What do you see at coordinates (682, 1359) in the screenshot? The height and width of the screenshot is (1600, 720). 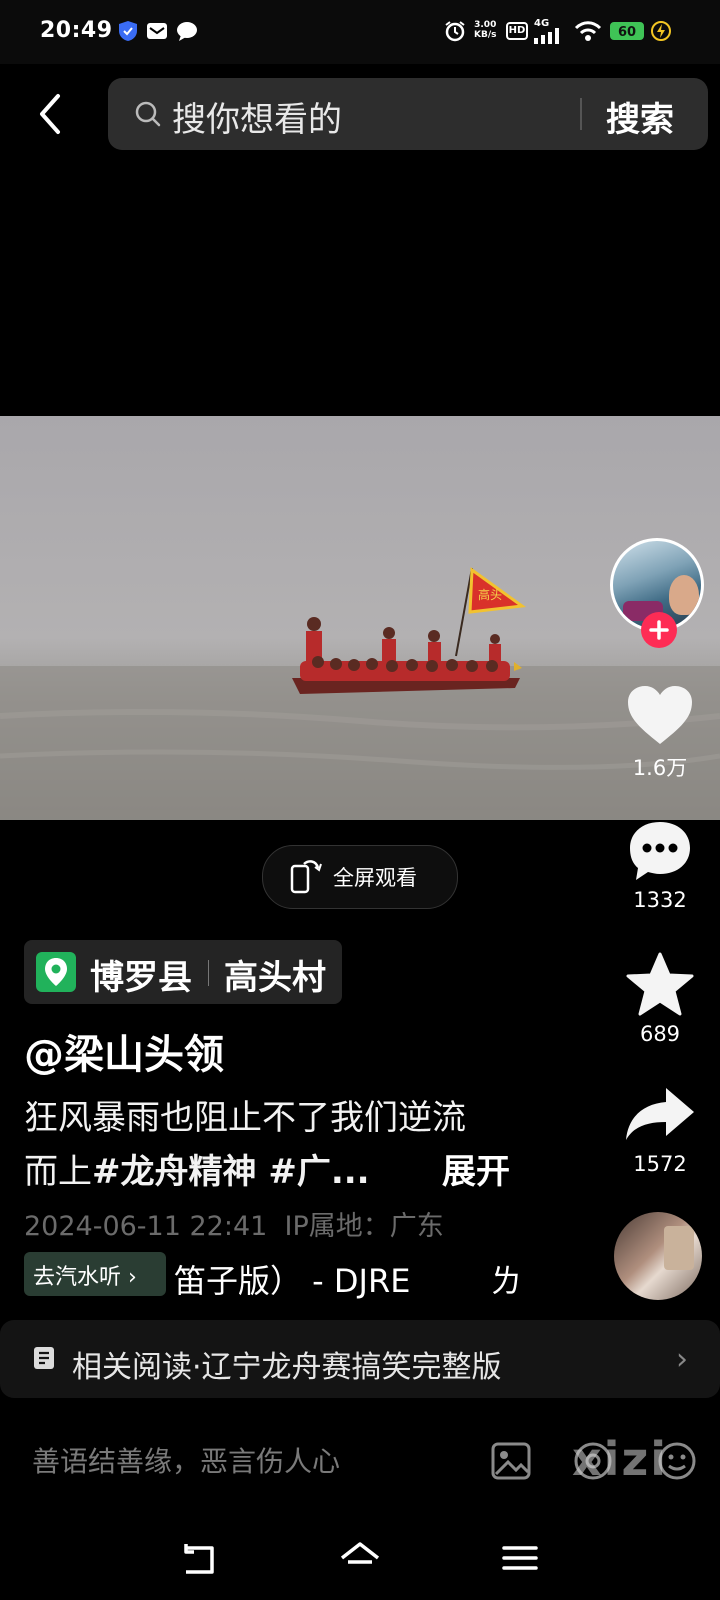 I see `chevron-right-icon: ›` at bounding box center [682, 1359].